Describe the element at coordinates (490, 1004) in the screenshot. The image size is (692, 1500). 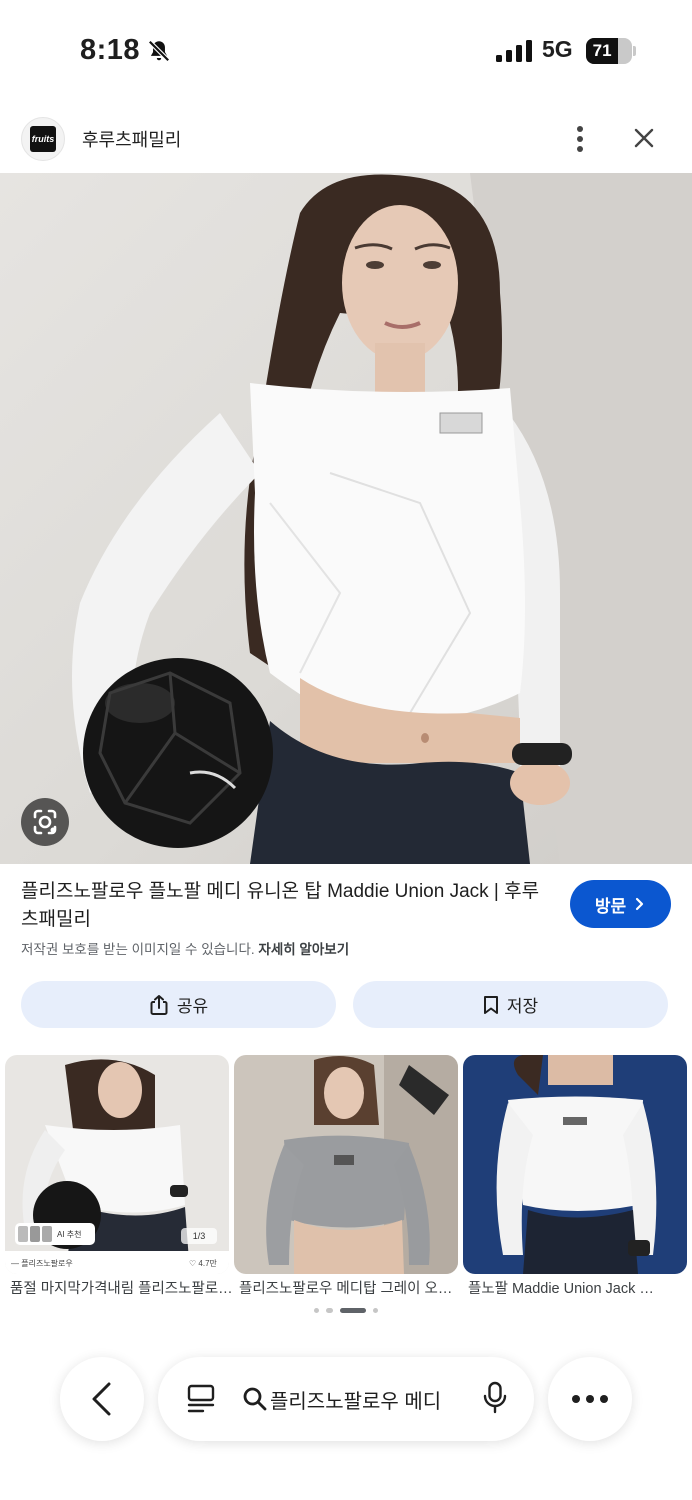
I see `bookmark-icon` at that location.